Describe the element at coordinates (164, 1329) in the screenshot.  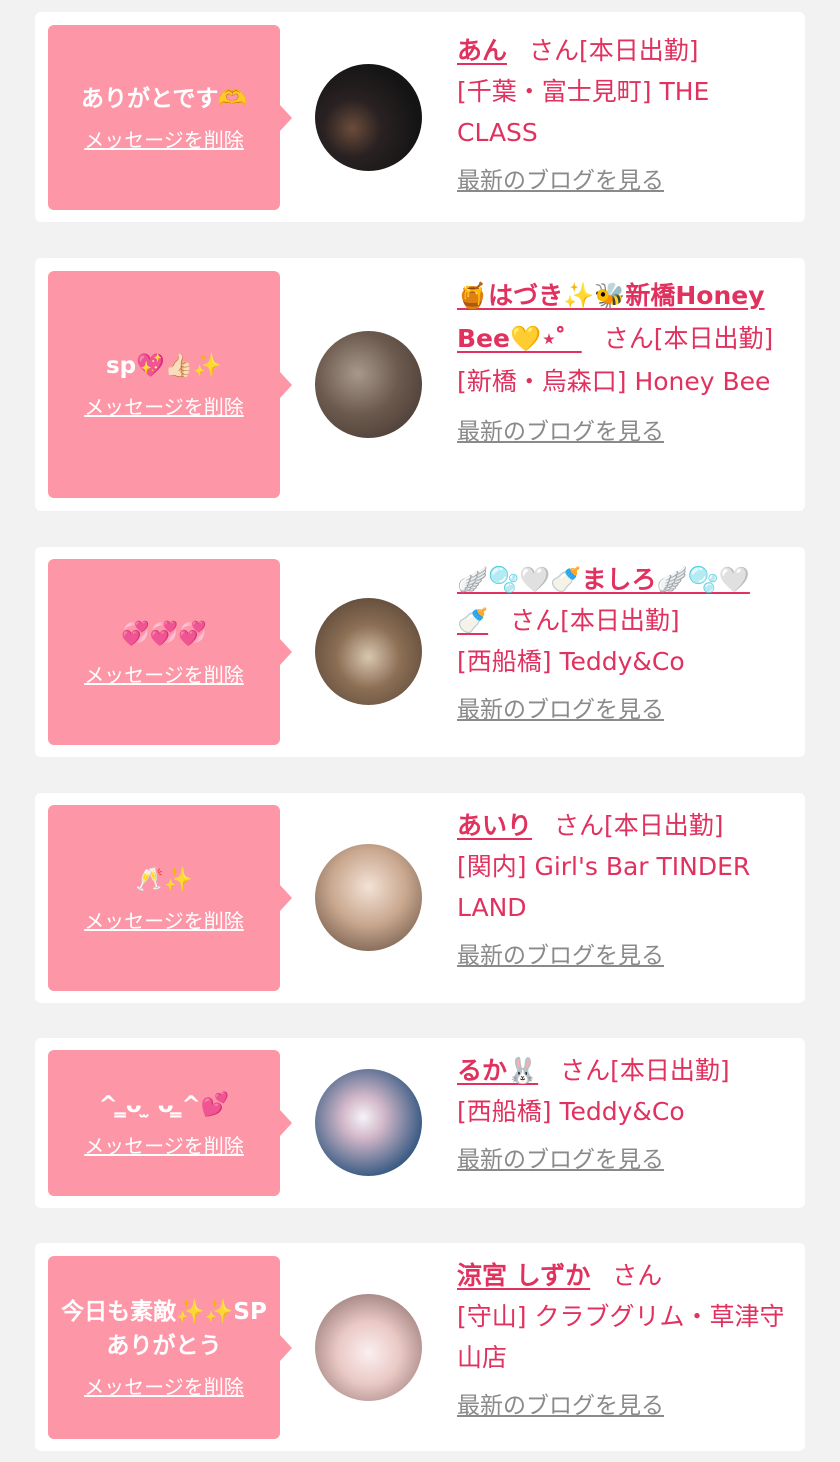
I see `message-text: 今日も素敵✨✨SPありがとう` at that location.